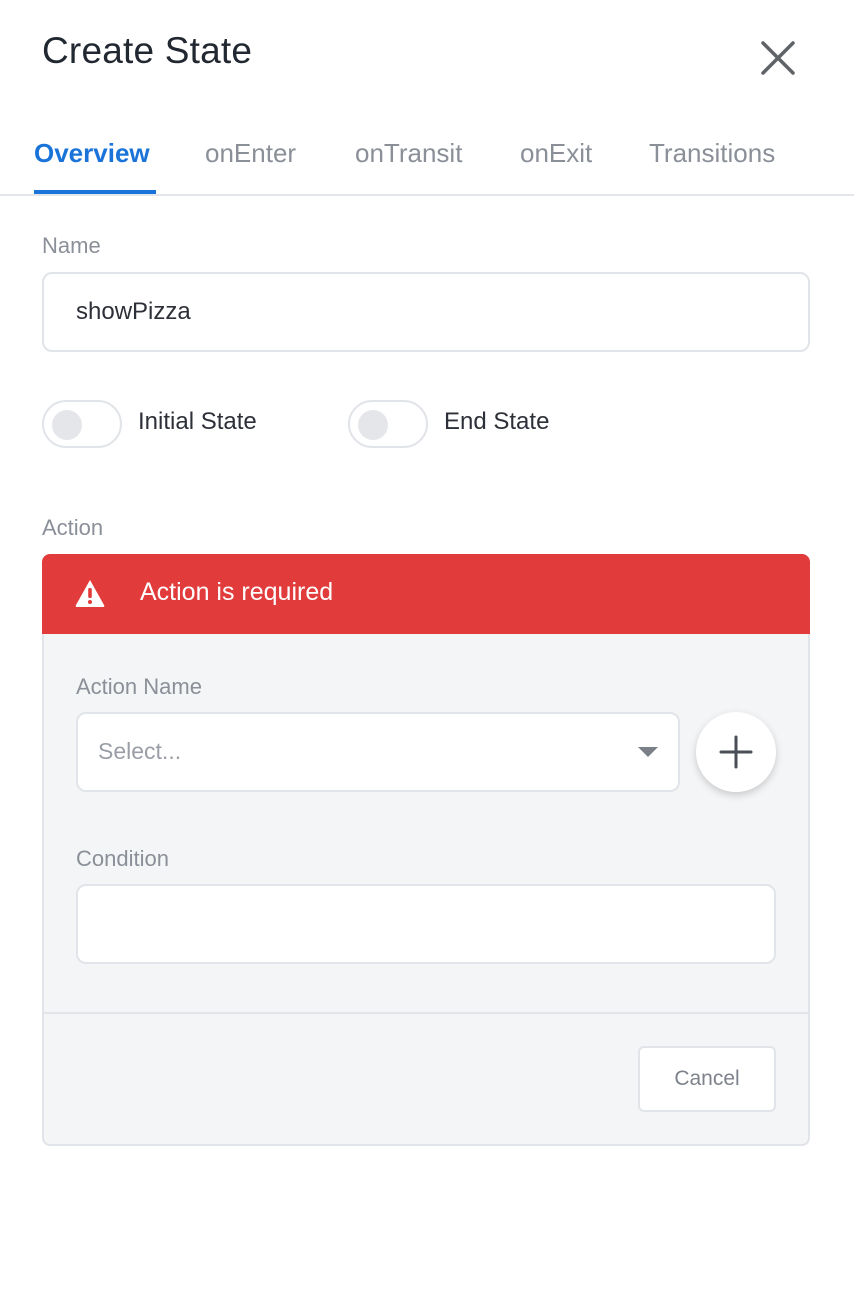 This screenshot has width=854, height=1304. What do you see at coordinates (648, 752) in the screenshot?
I see `chevron-down-icon` at bounding box center [648, 752].